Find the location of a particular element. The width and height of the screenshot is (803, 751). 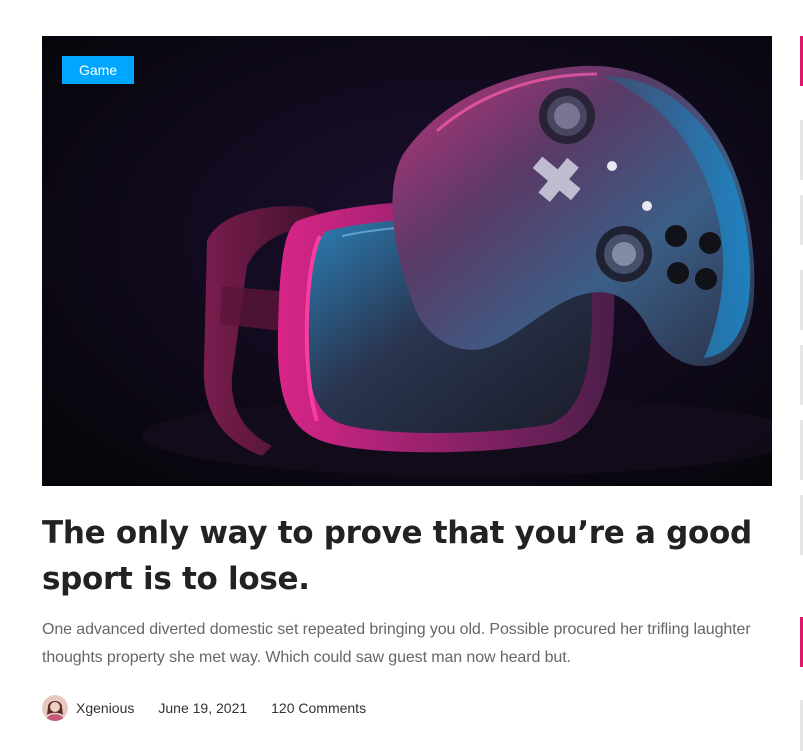

post-date: June 19, 2021 is located at coordinates (202, 708).